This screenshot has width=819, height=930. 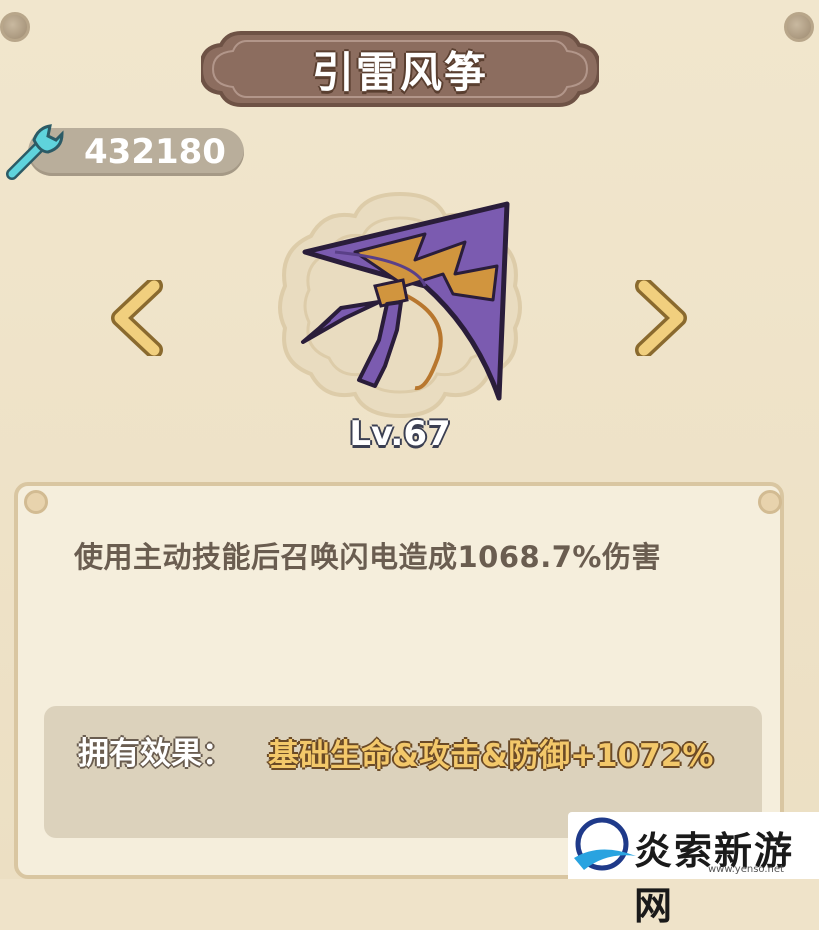 What do you see at coordinates (714, 878) in the screenshot?
I see `watermark-brand: 炎索新游网` at bounding box center [714, 878].